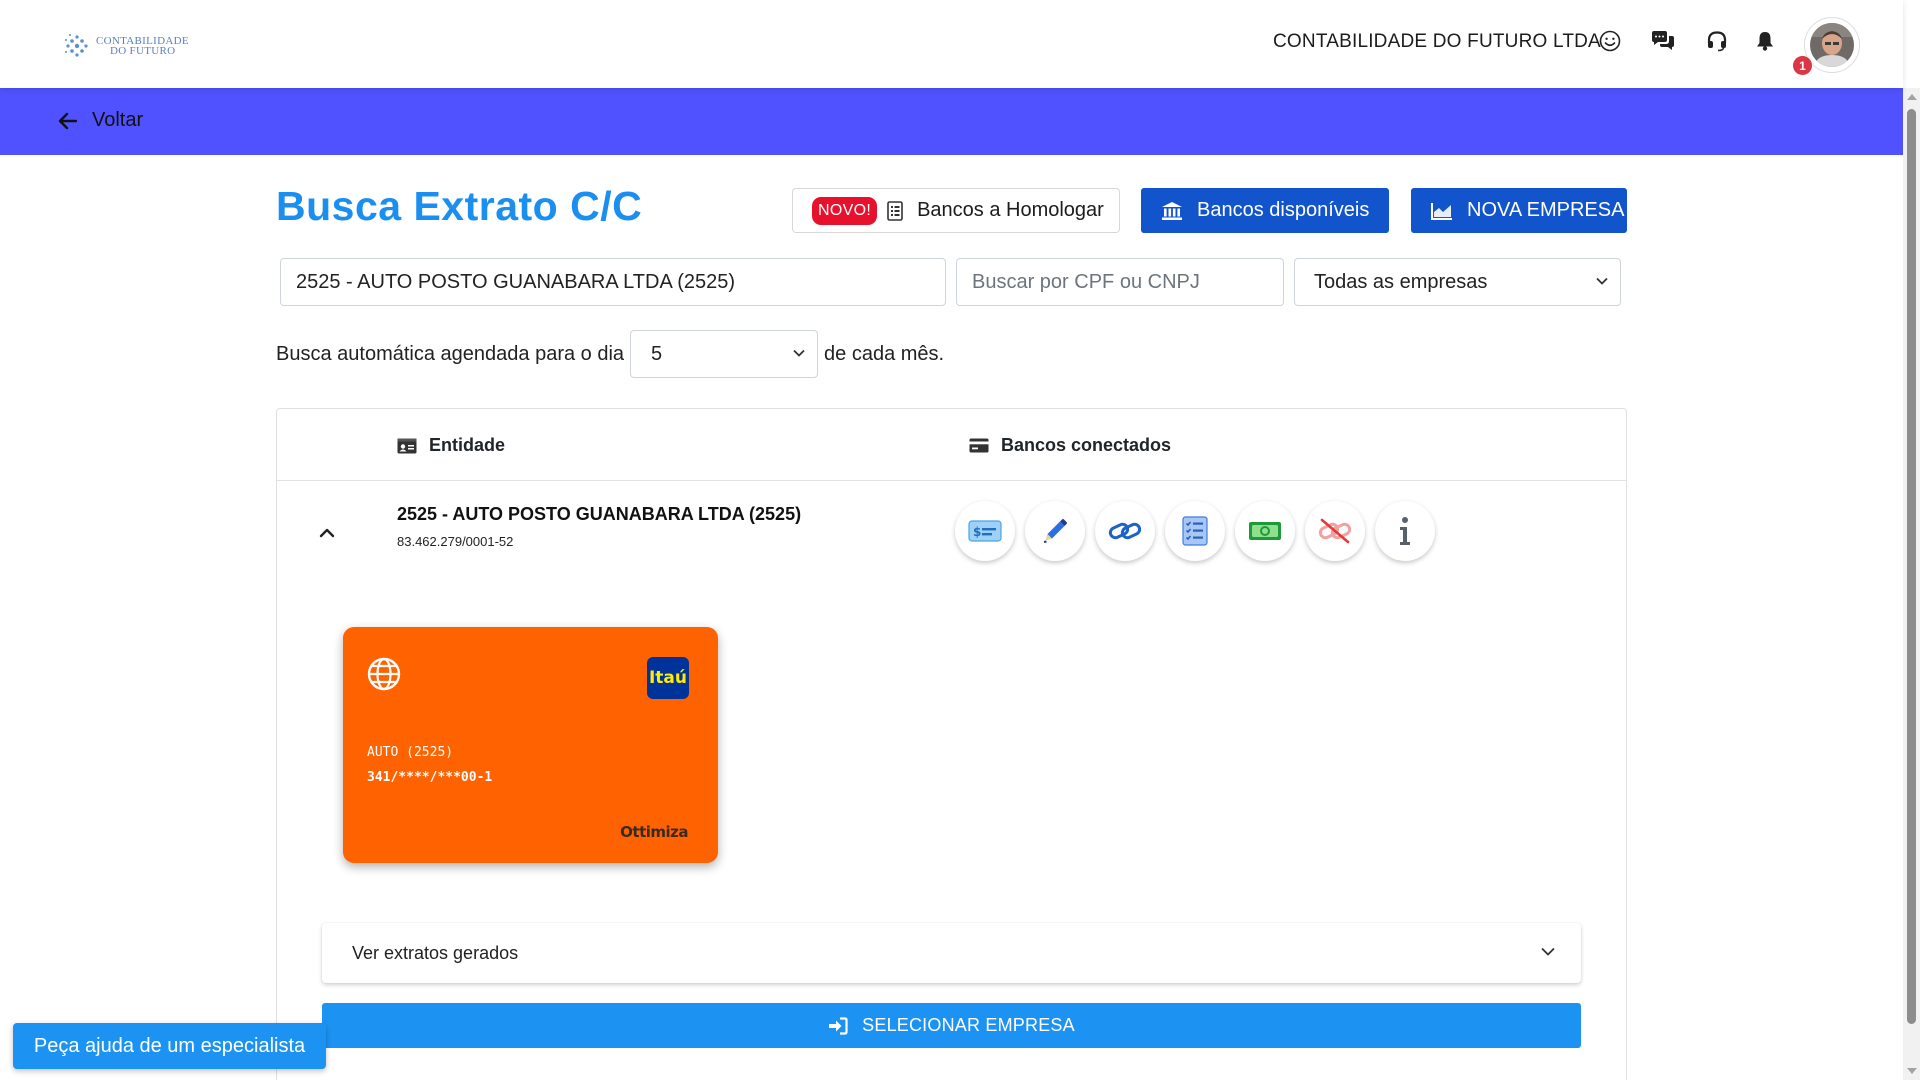 The image size is (1920, 1080). I want to click on schedule-prefix: Busca automática agendada para o dia, so click(450, 353).